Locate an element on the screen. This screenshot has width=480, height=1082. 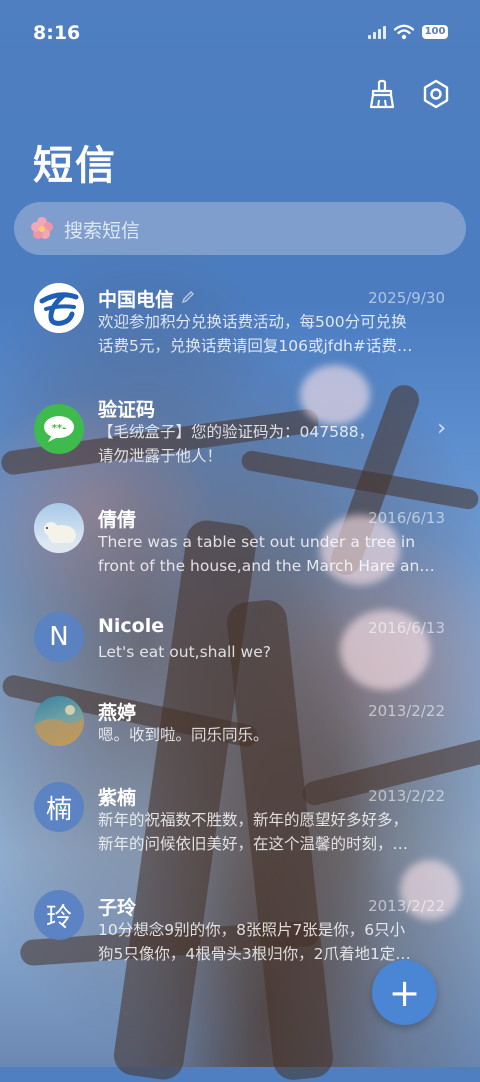
avatar: N is located at coordinates (59, 637).